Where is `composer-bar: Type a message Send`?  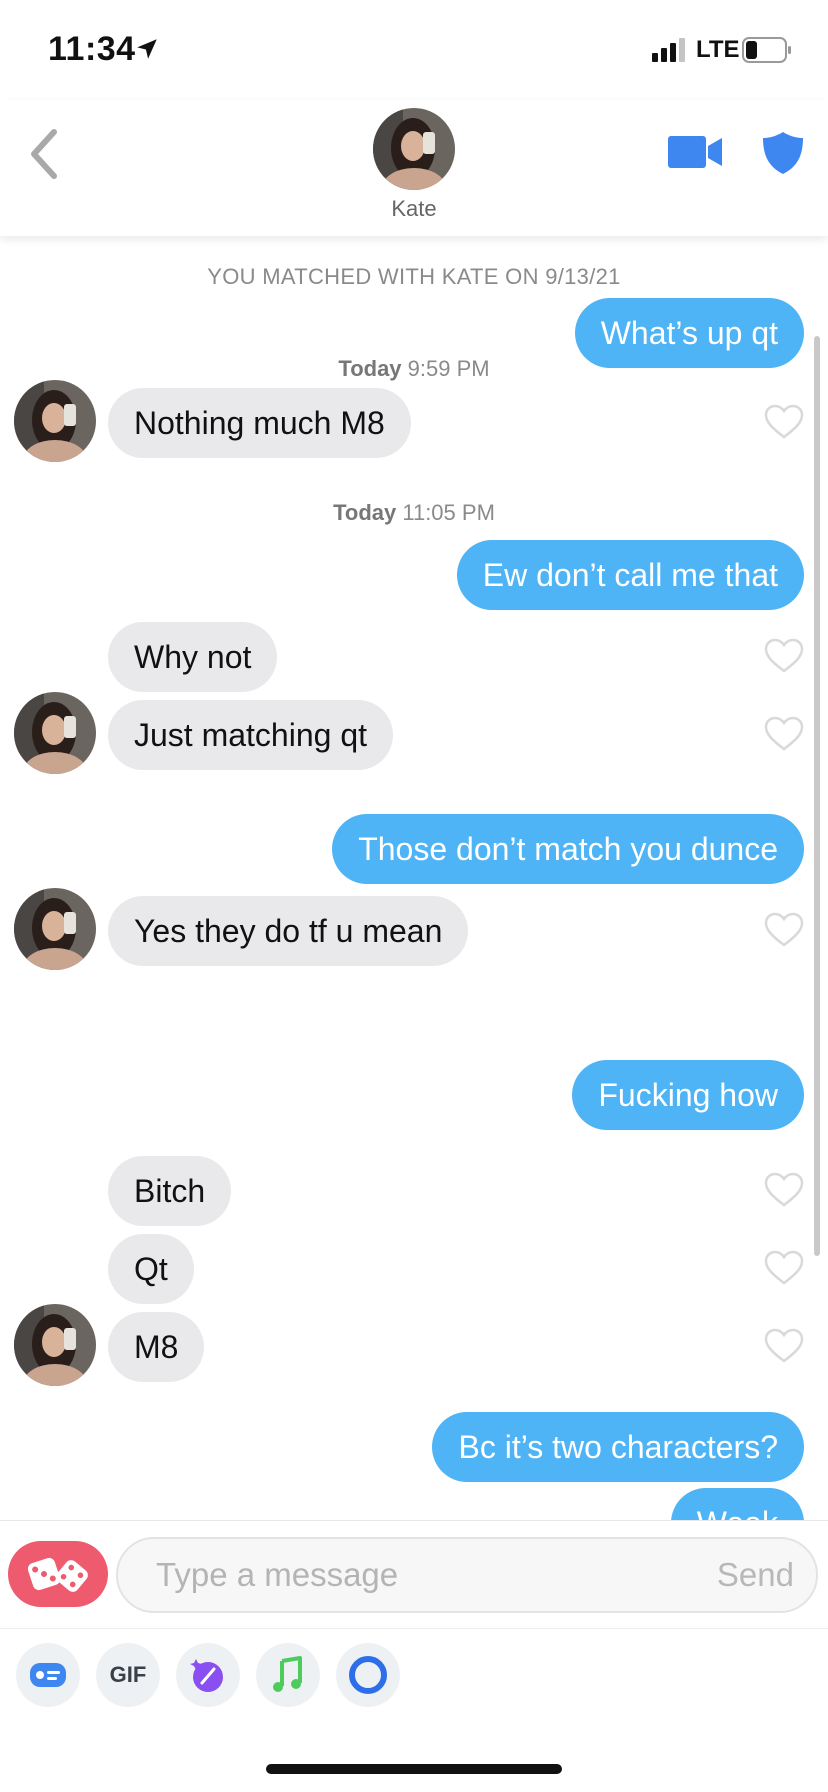 composer-bar: Type a message Send is located at coordinates (414, 1574).